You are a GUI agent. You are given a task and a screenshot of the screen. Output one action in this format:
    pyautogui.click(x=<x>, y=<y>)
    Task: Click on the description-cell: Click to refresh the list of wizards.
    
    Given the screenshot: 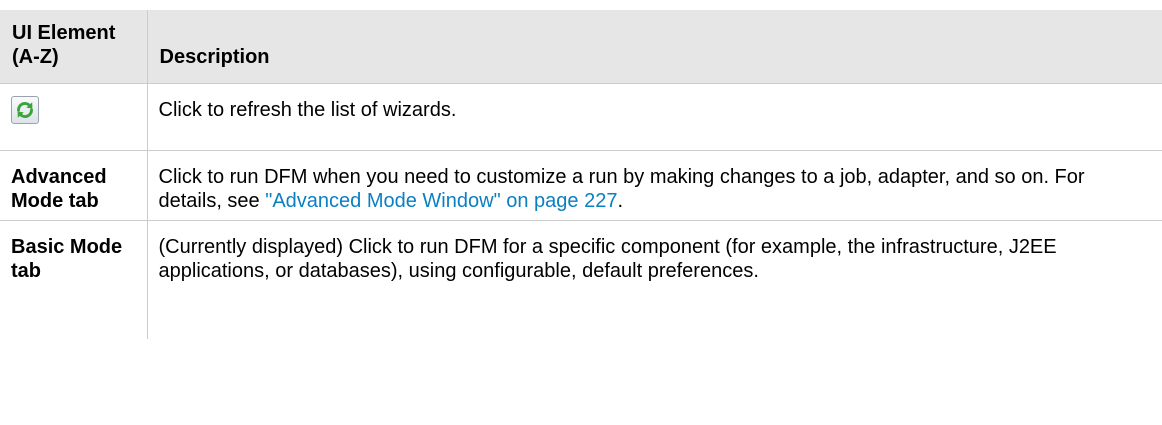 What is the action you would take?
    pyautogui.click(x=654, y=117)
    